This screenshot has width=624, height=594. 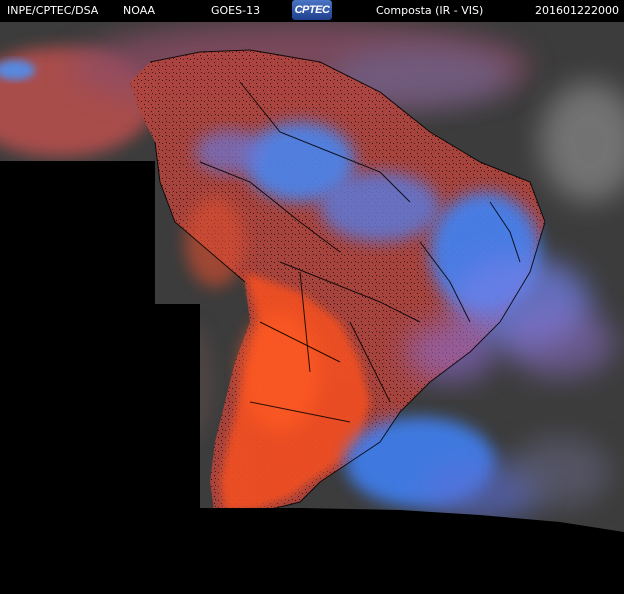 I want to click on timestamp-label: 201601222000, so click(x=577, y=10).